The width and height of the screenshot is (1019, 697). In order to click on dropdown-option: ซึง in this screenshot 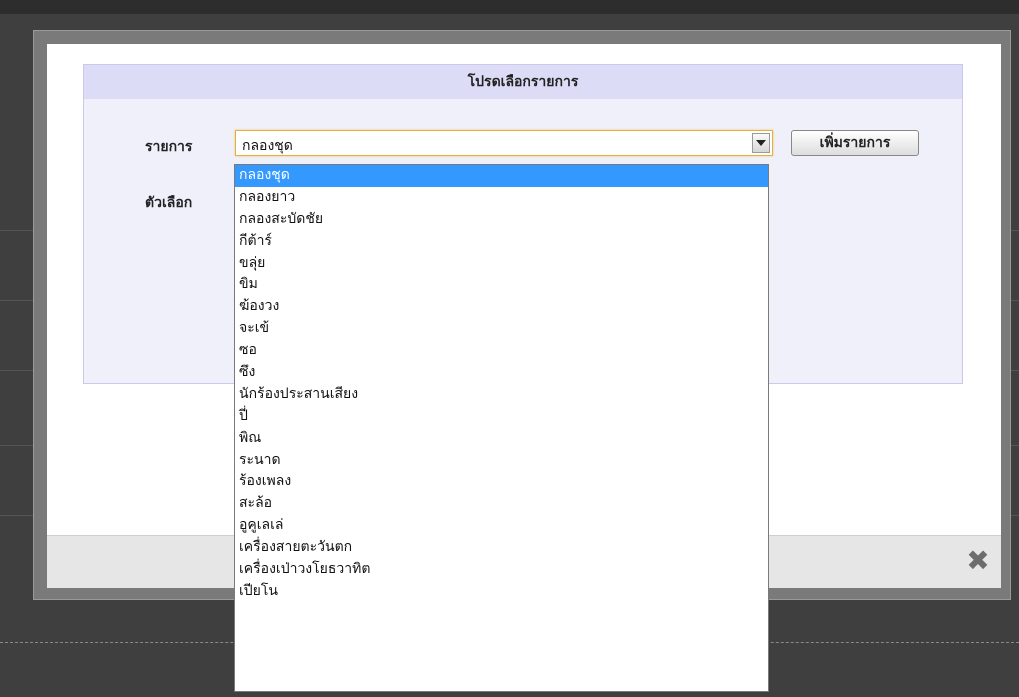, I will do `click(501, 373)`.